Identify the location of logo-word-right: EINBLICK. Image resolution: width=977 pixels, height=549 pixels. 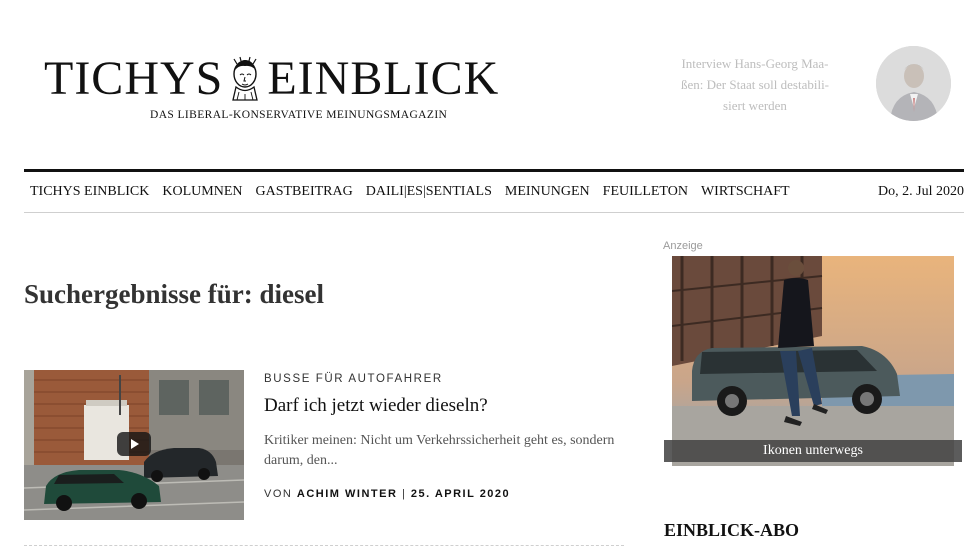
(383, 78).